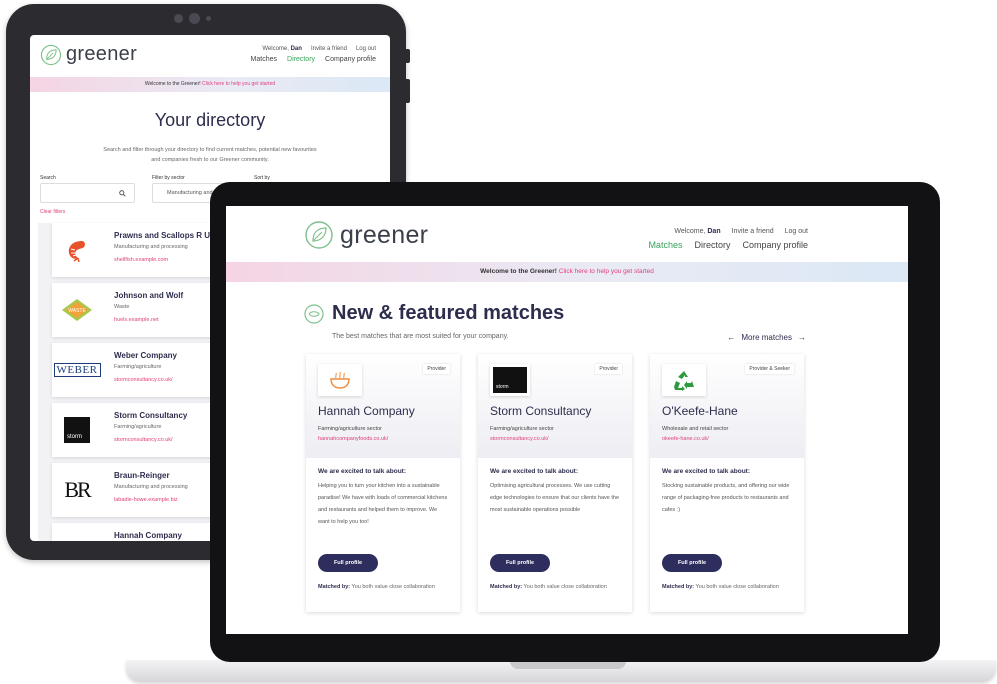  I want to click on tablet-power-button, so click(408, 56).